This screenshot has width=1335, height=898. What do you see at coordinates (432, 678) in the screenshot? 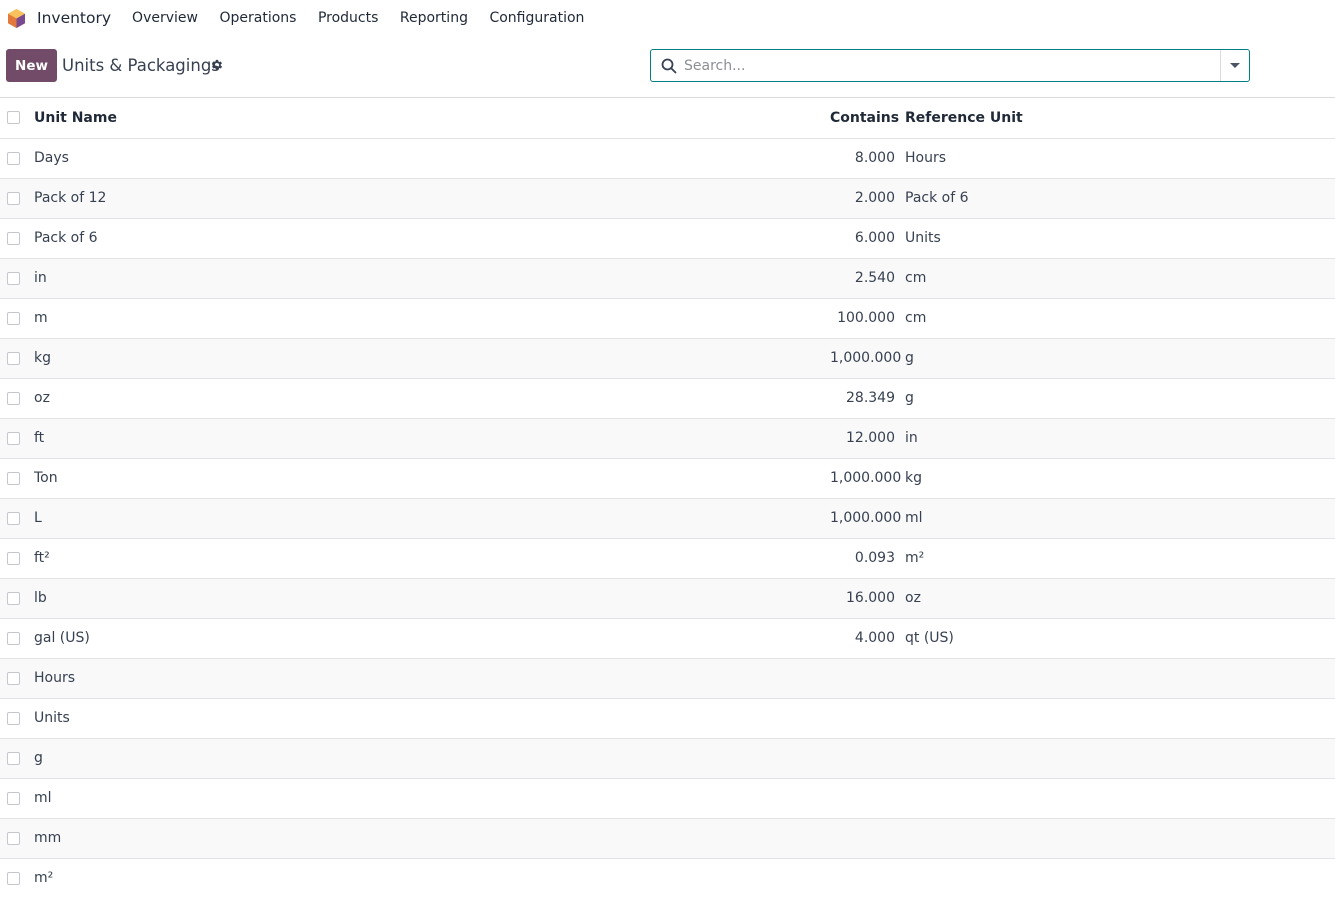
I see `unit-name-cell: Hours` at bounding box center [432, 678].